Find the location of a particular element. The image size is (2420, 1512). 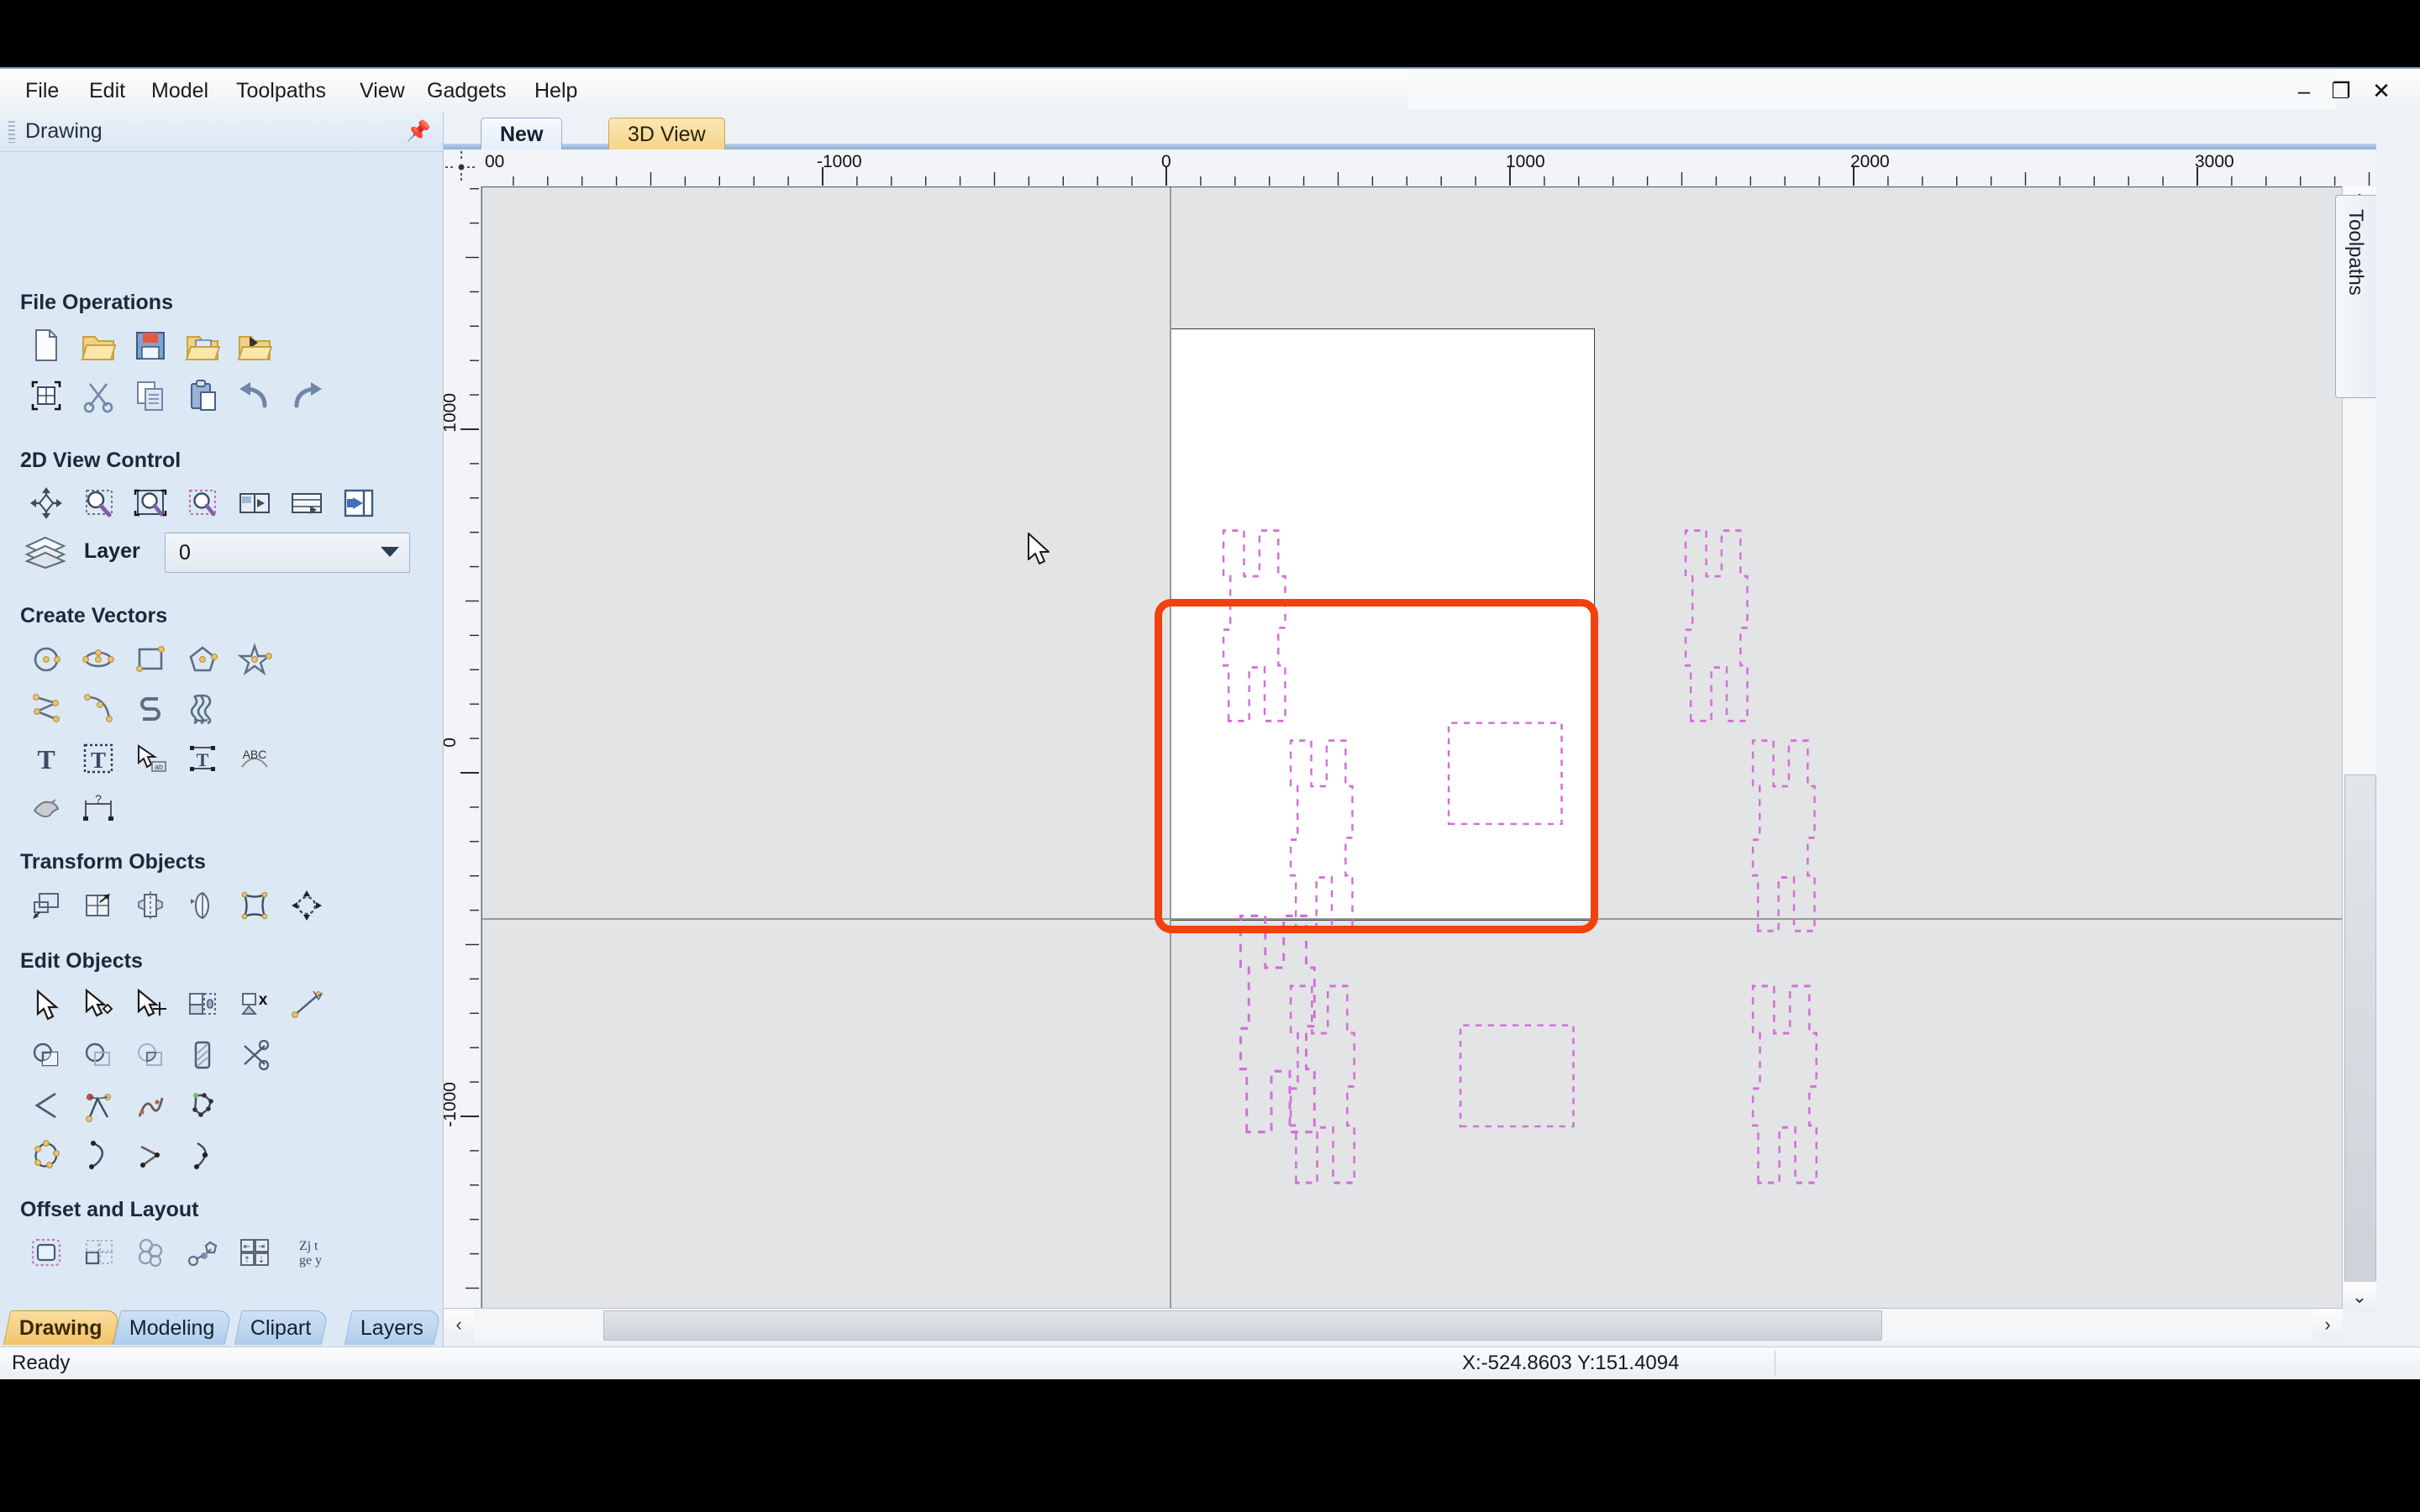

polyline-tool-icon is located at coordinates (46, 708).